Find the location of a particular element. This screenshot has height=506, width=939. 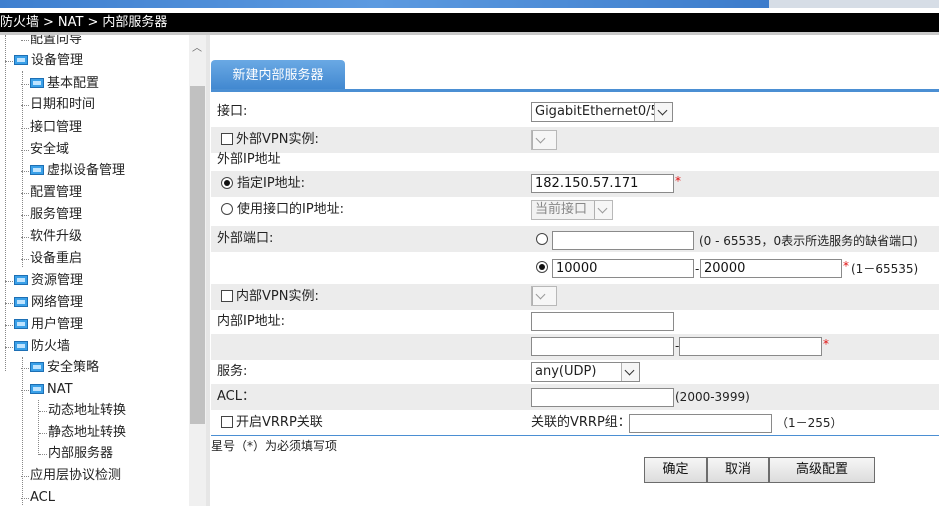

internal-ip-label: 内部IP地址: is located at coordinates (251, 321).